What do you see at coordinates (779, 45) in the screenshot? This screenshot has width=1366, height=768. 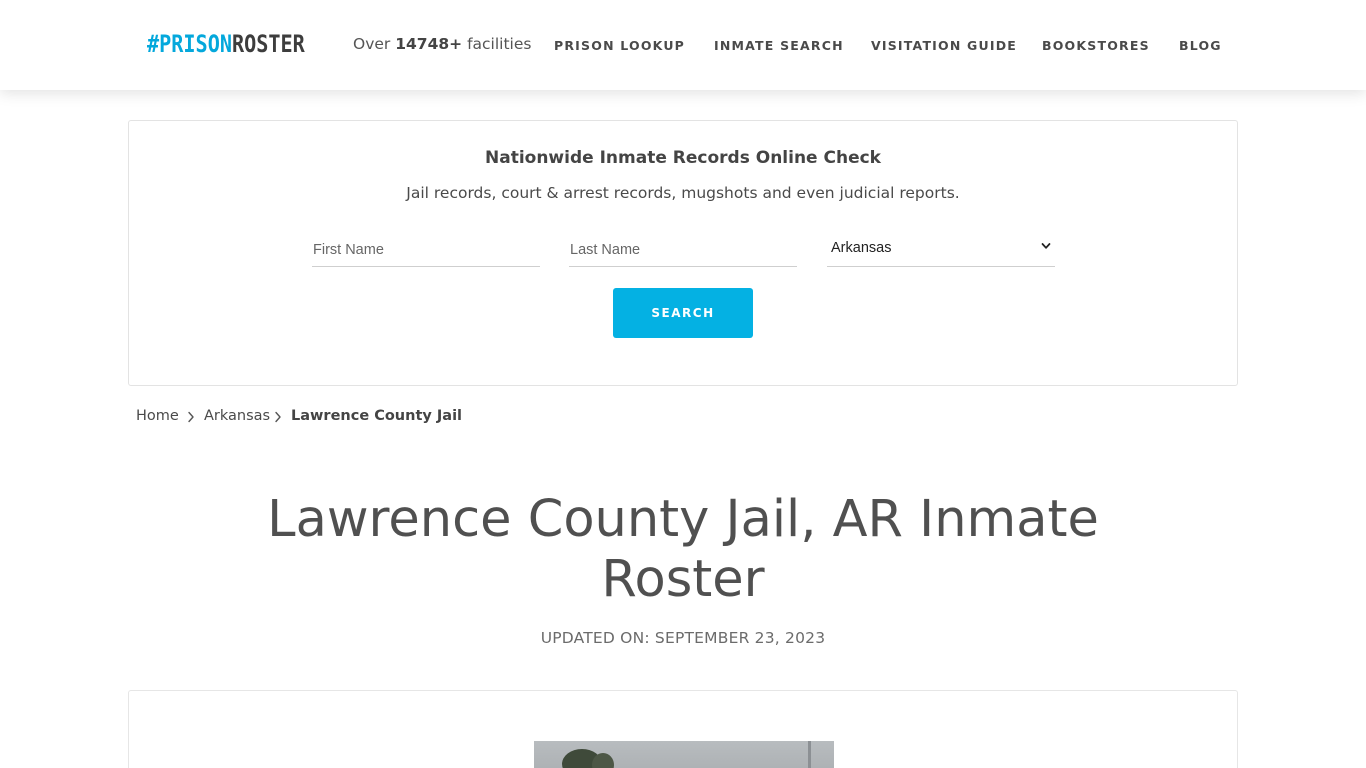 I see `nav-inmate-search: INMATE SEARCH` at bounding box center [779, 45].